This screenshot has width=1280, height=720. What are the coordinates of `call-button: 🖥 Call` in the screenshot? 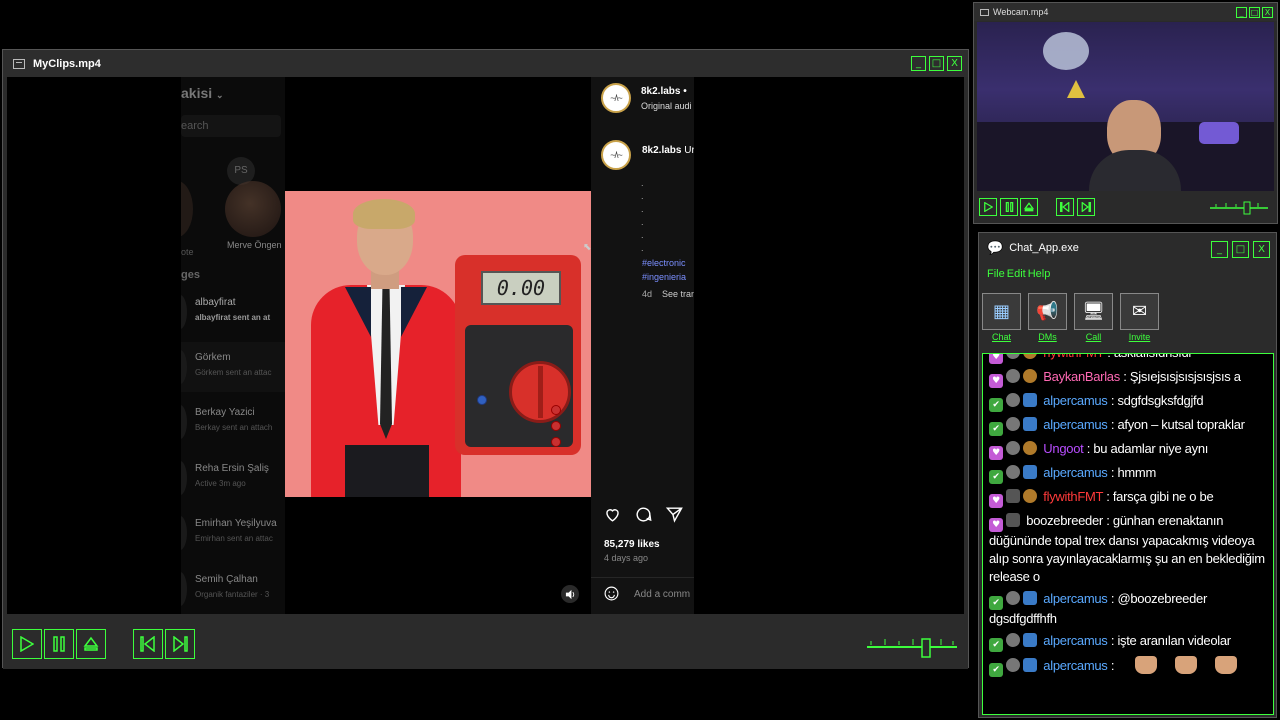 It's located at (1093, 317).